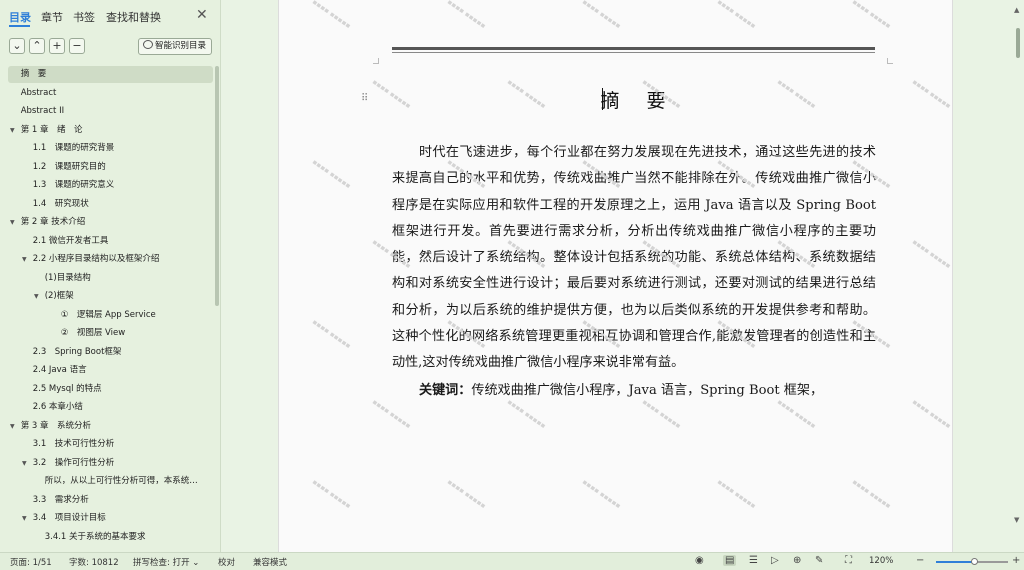  What do you see at coordinates (110, 204) in the screenshot?
I see `toc-item: 1.4 研究现状` at bounding box center [110, 204].